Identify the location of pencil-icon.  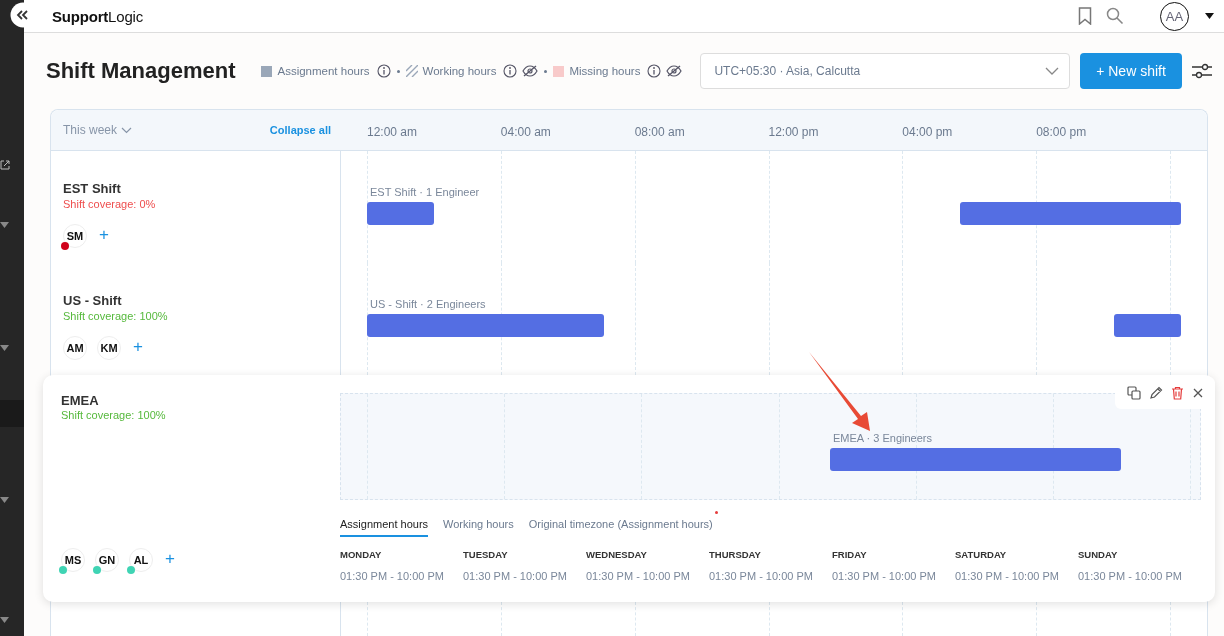
(1155, 393).